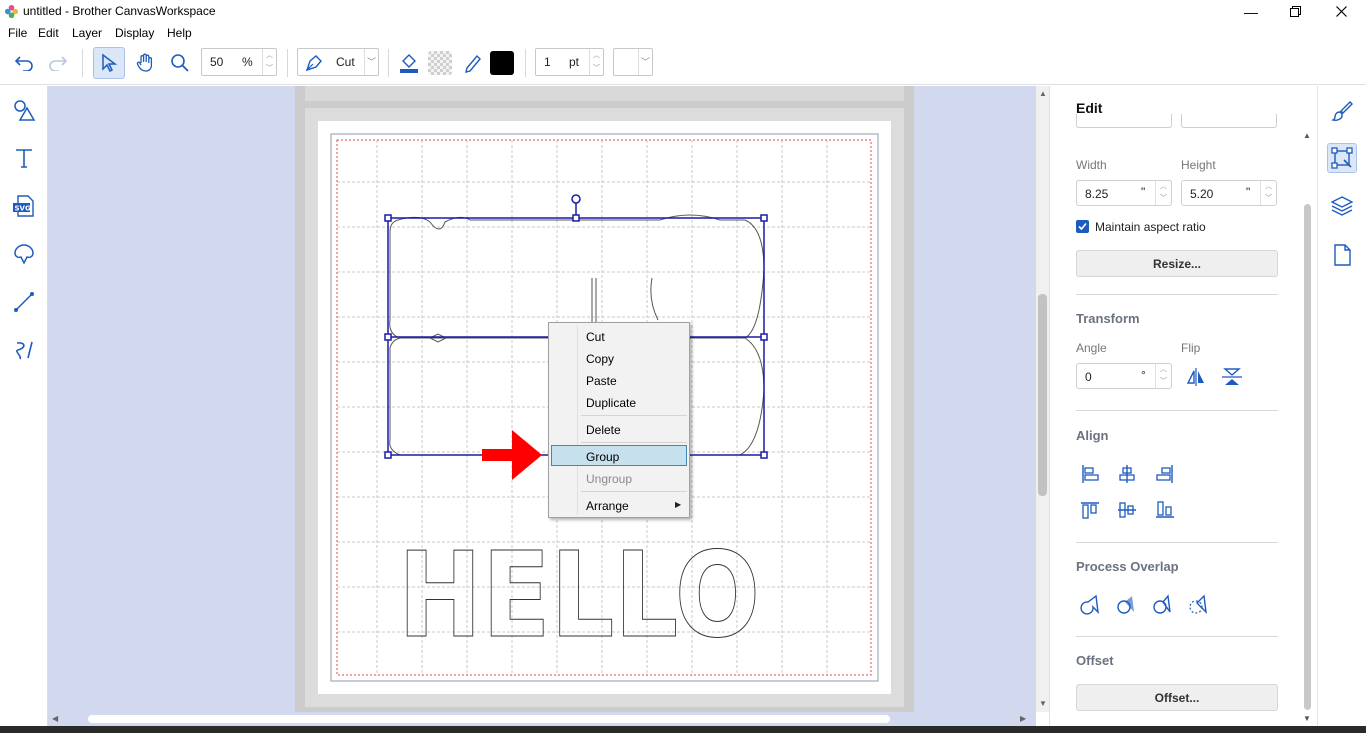 The width and height of the screenshot is (1366, 733). What do you see at coordinates (596, 62) in the screenshot?
I see `line-width-stepper: ︿ ﹀` at bounding box center [596, 62].